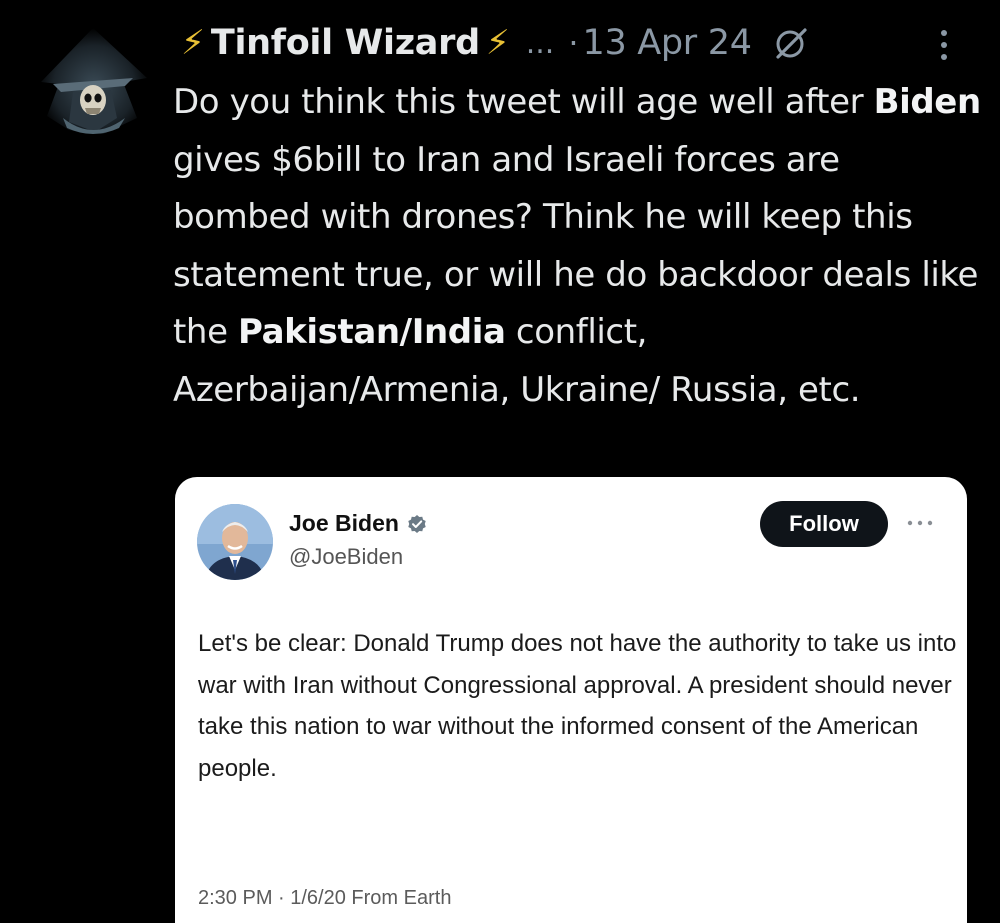 This screenshot has height=923, width=1000. What do you see at coordinates (346, 557) in the screenshot?
I see `quoted-author-handle: @JoeBiden` at bounding box center [346, 557].